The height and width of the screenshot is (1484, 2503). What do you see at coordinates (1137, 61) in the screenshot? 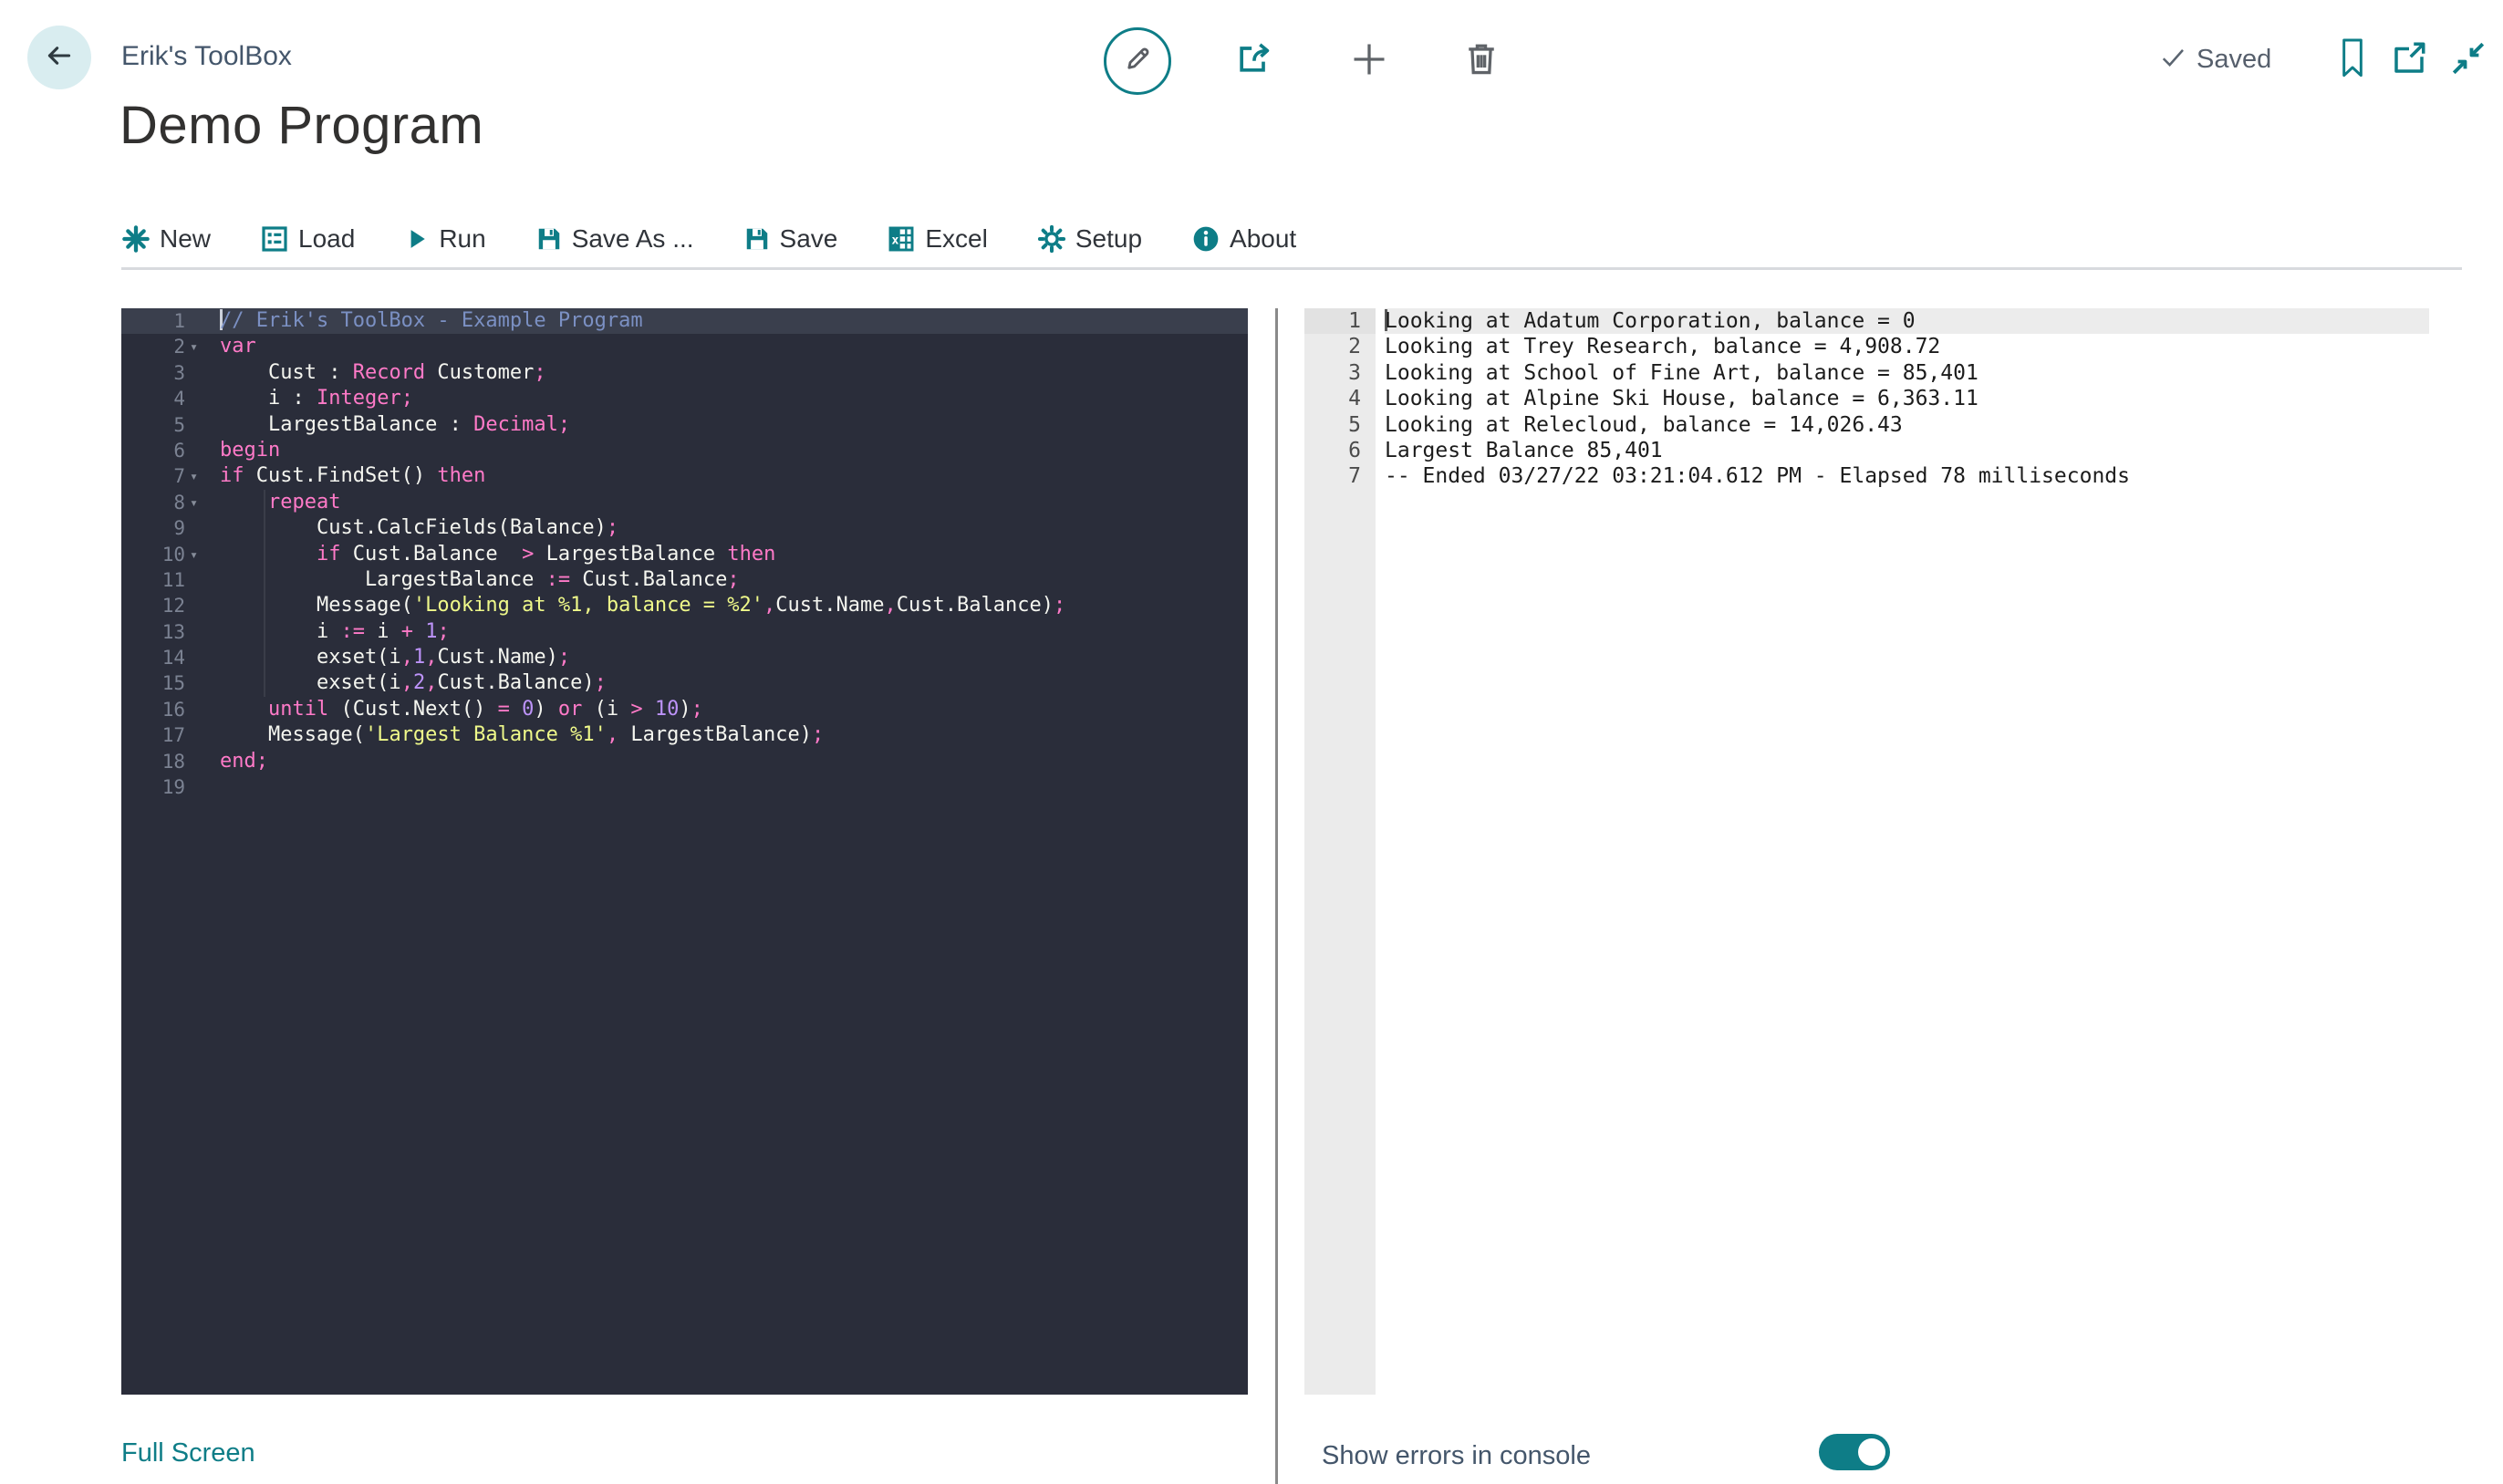
I see `edit-pencil-button` at bounding box center [1137, 61].